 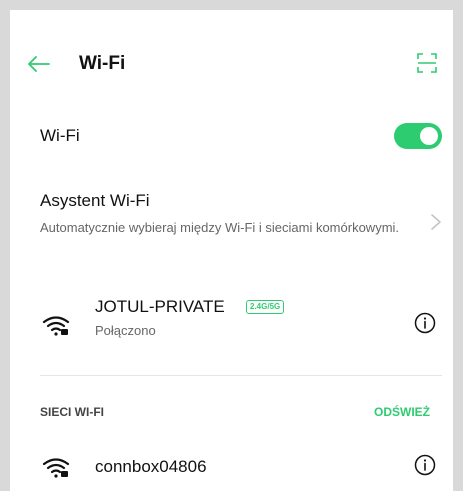 I want to click on network-list-item, so click(x=231, y=469).